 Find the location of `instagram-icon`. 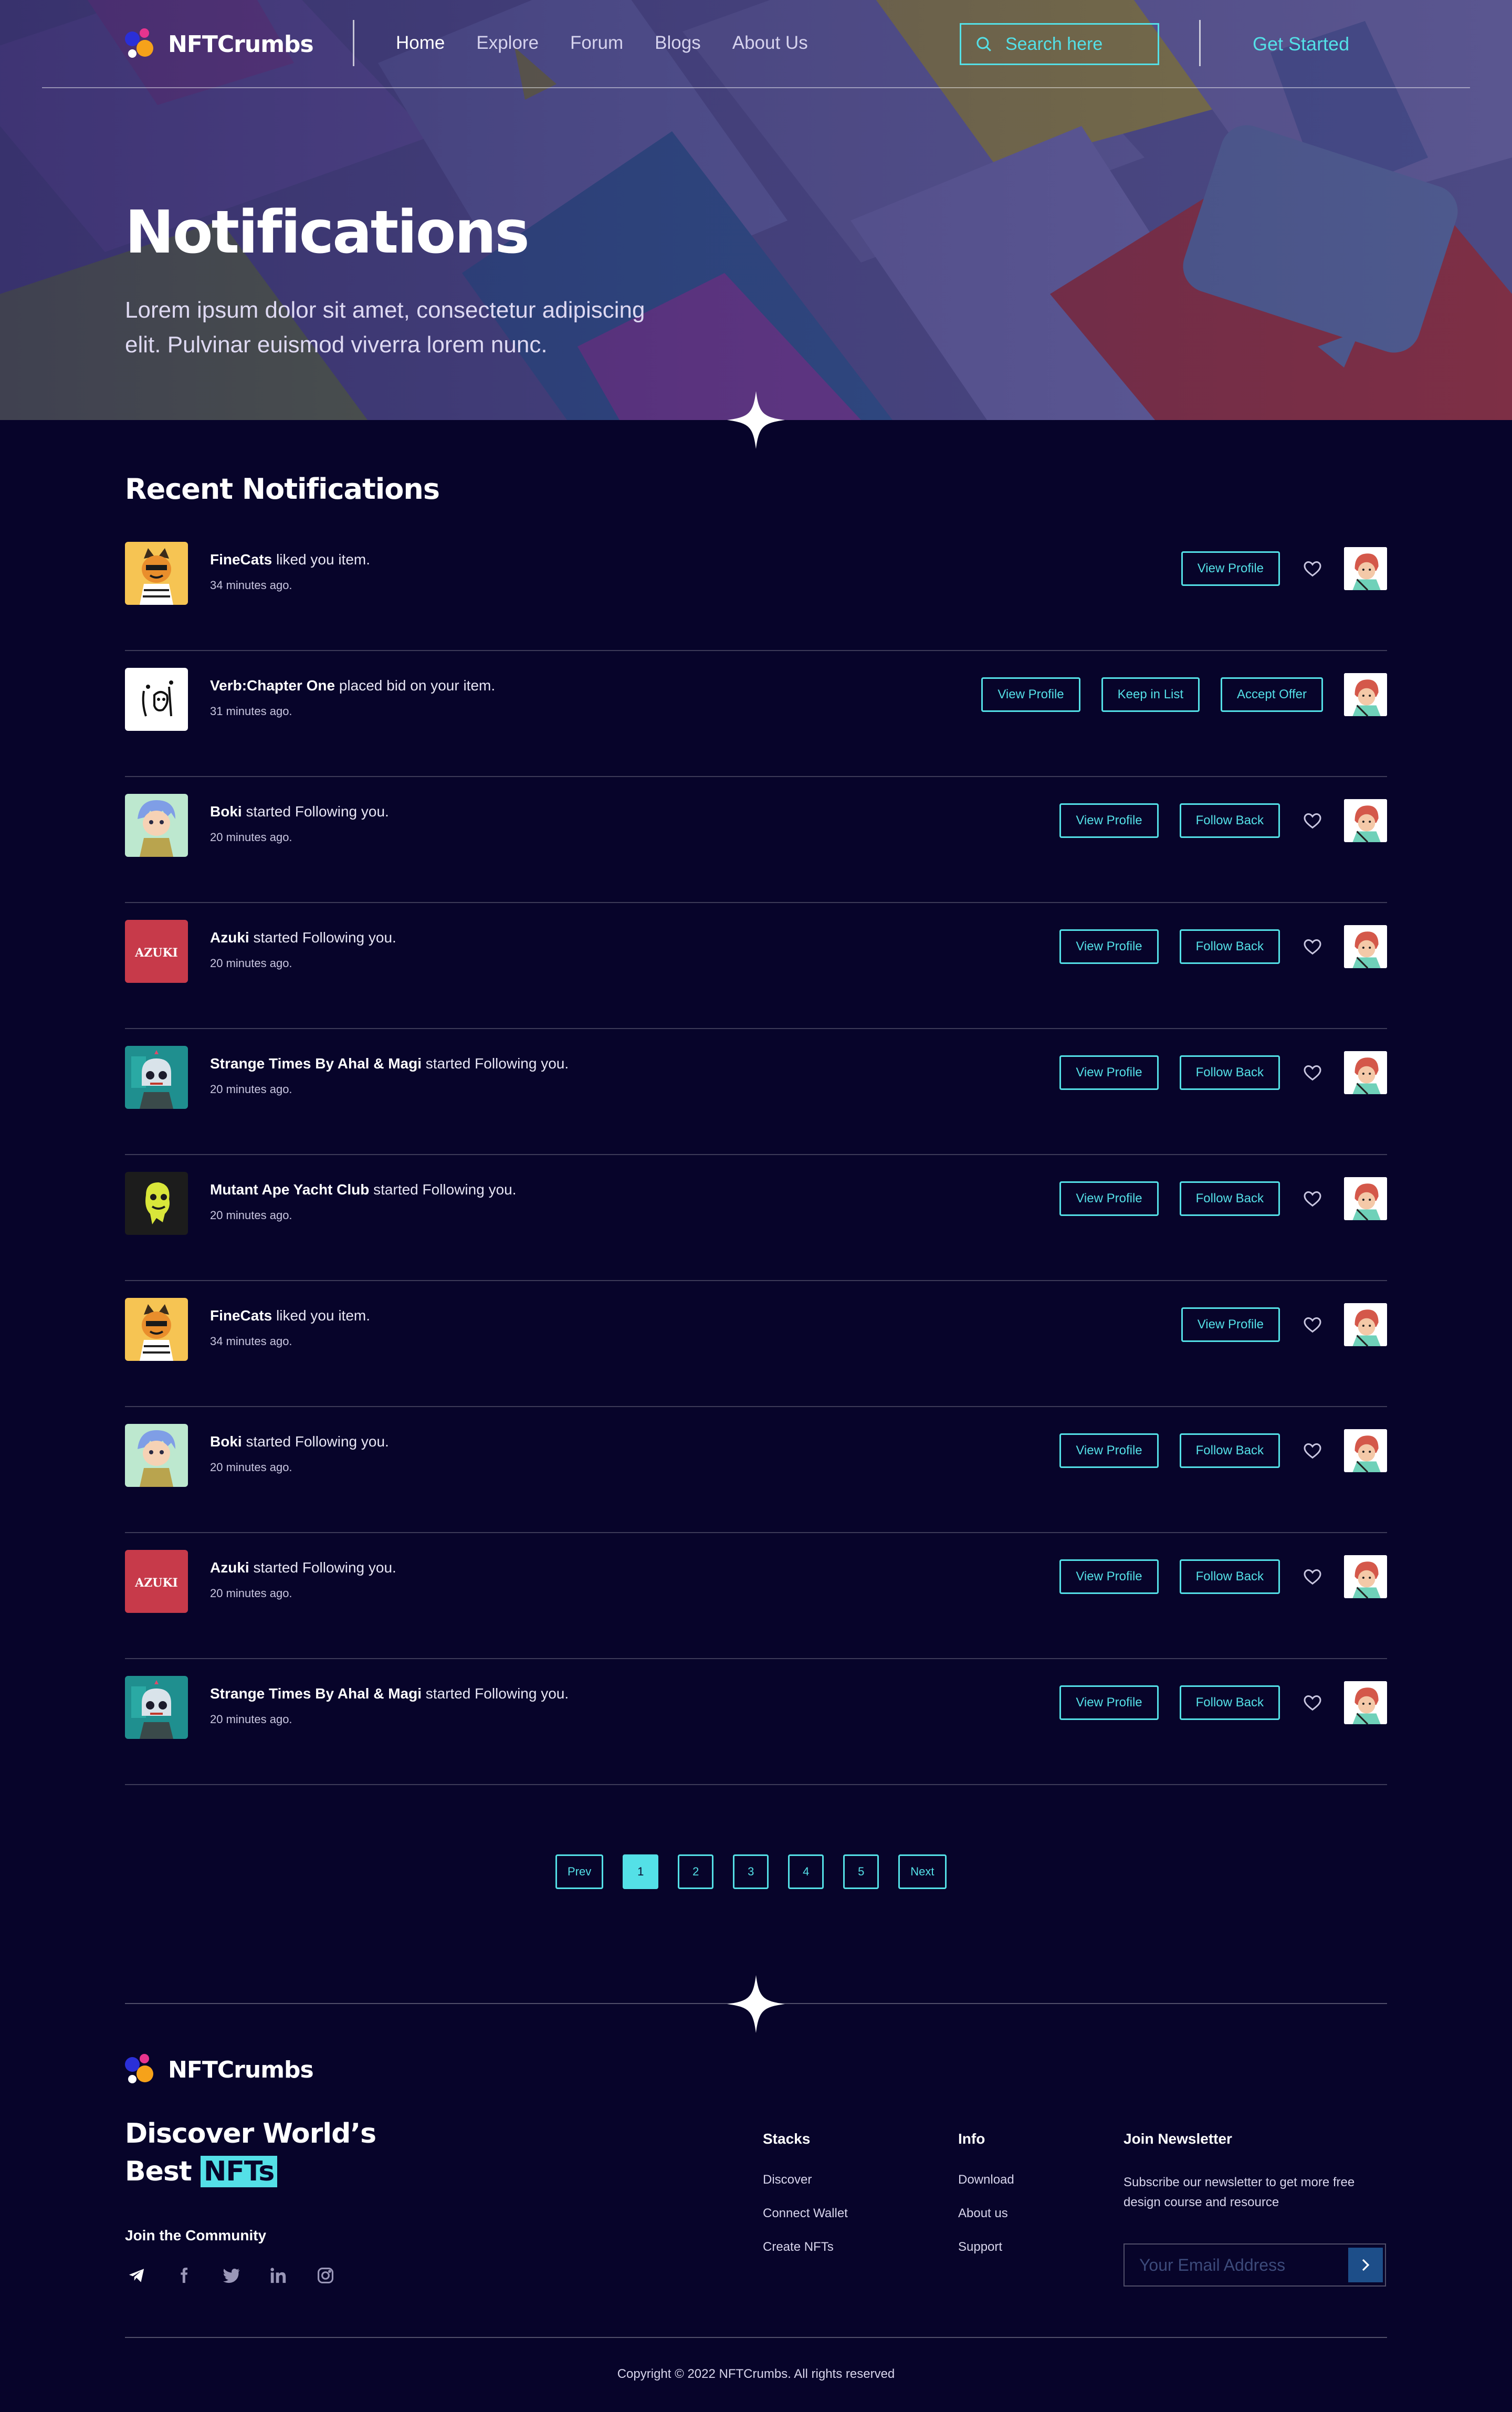

instagram-icon is located at coordinates (325, 2275).